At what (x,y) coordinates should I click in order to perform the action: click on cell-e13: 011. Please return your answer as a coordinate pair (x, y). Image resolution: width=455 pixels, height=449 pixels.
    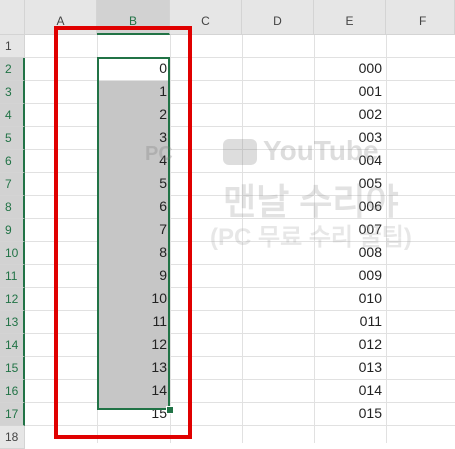
    Looking at the image, I should click on (356, 321).